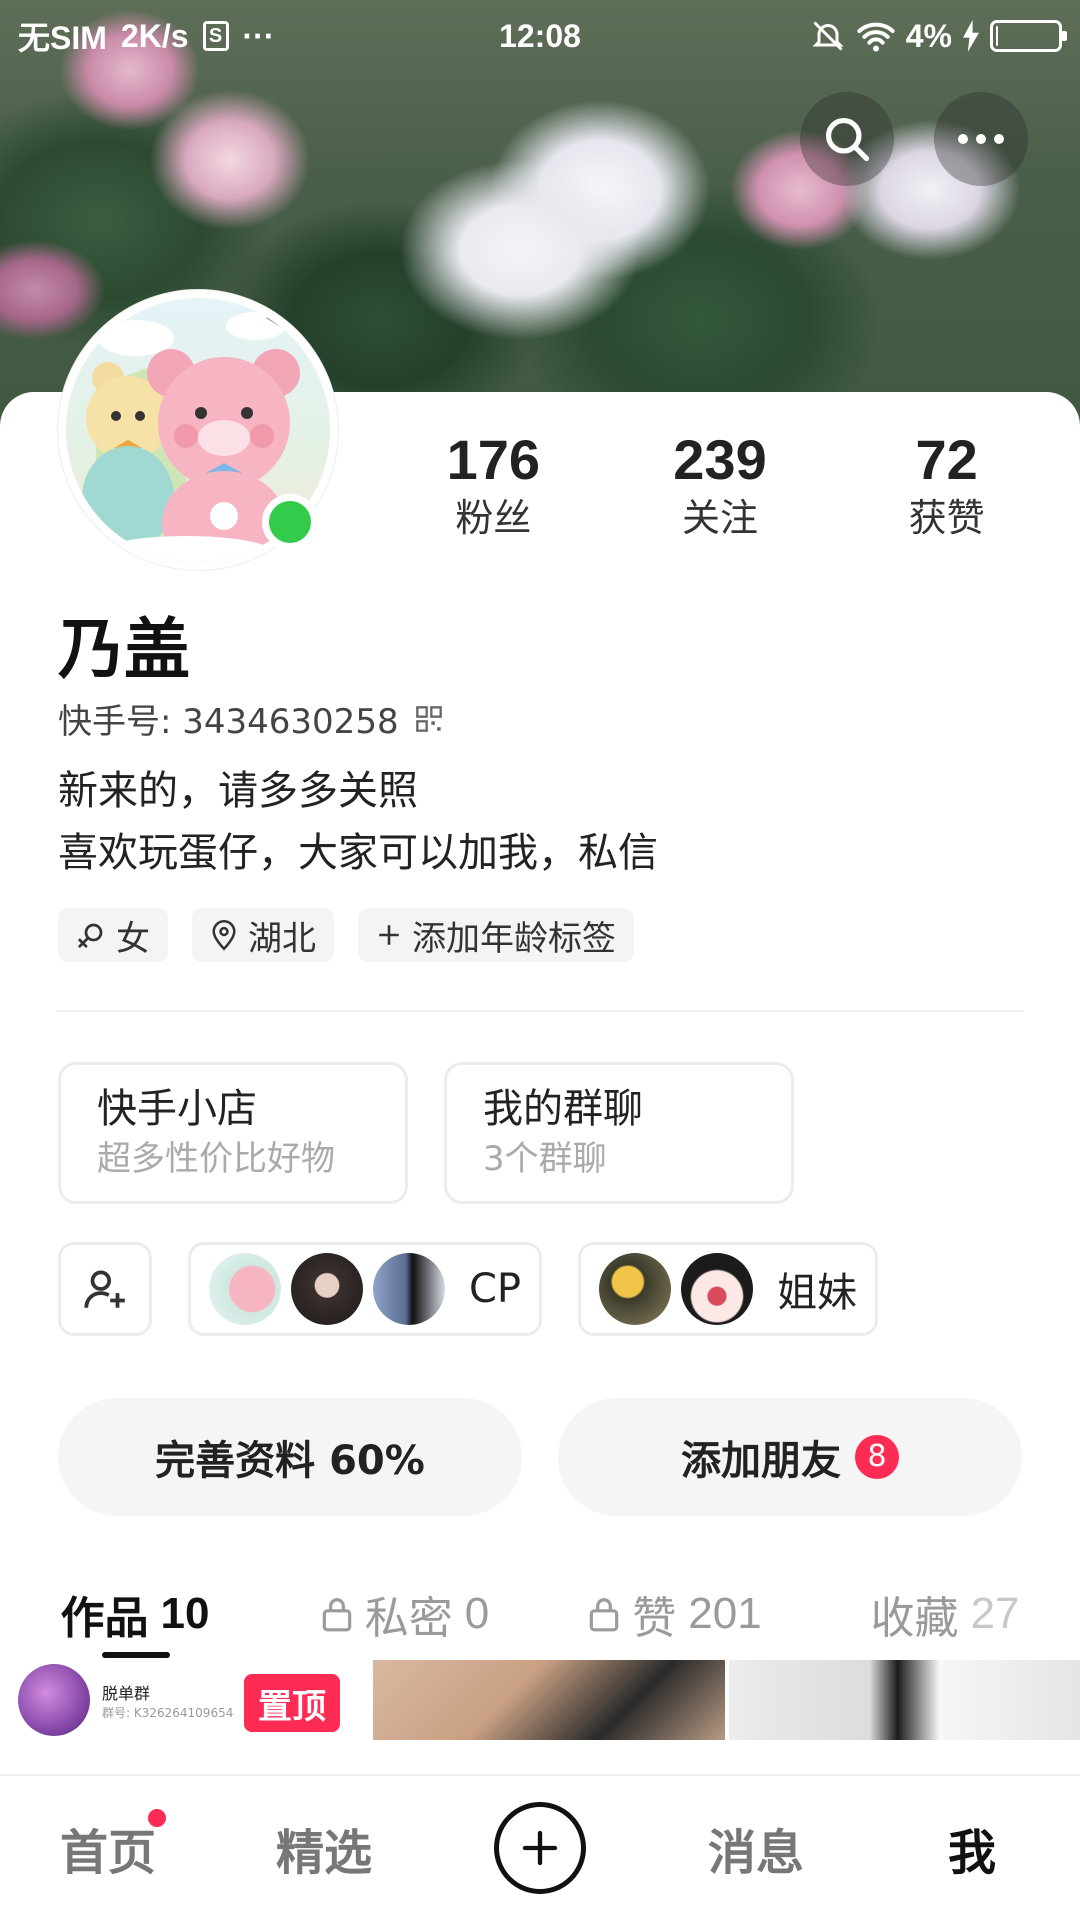 This screenshot has height=1920, width=1080. I want to click on gender-label: 女, so click(133, 938).